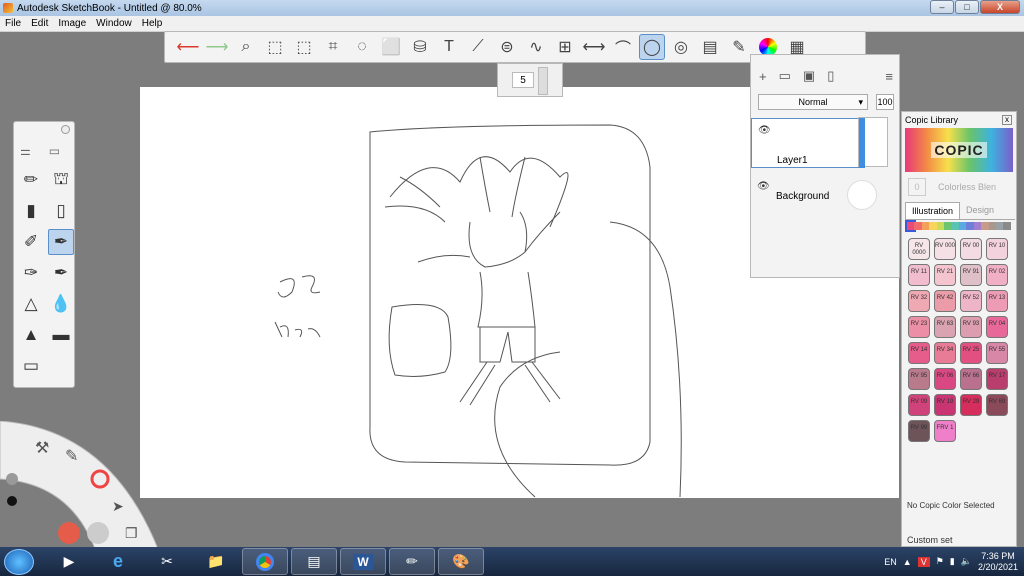  What do you see at coordinates (997, 327) in the screenshot?
I see `copic-swatch: RV 04` at bounding box center [997, 327].